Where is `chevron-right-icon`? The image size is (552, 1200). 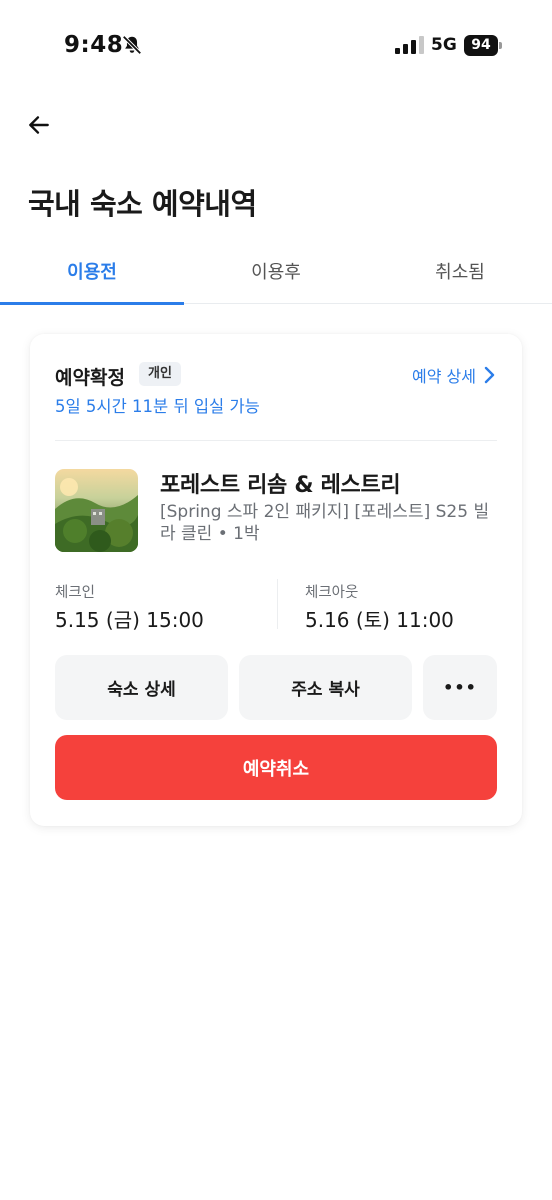
chevron-right-icon is located at coordinates (489, 375).